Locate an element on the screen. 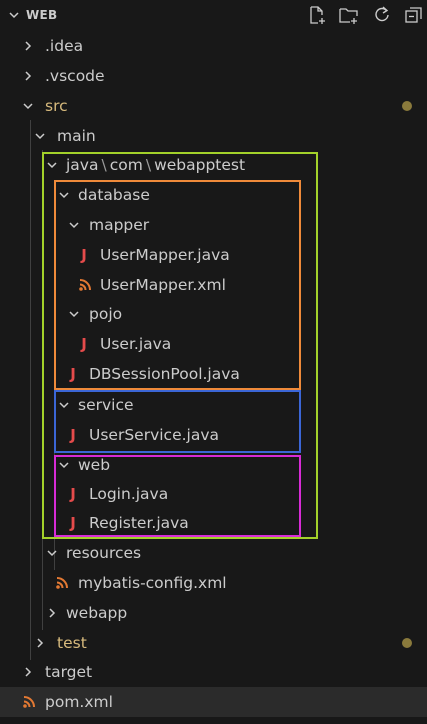 This screenshot has height=724, width=427. tree-item-label: .idea is located at coordinates (64, 46).